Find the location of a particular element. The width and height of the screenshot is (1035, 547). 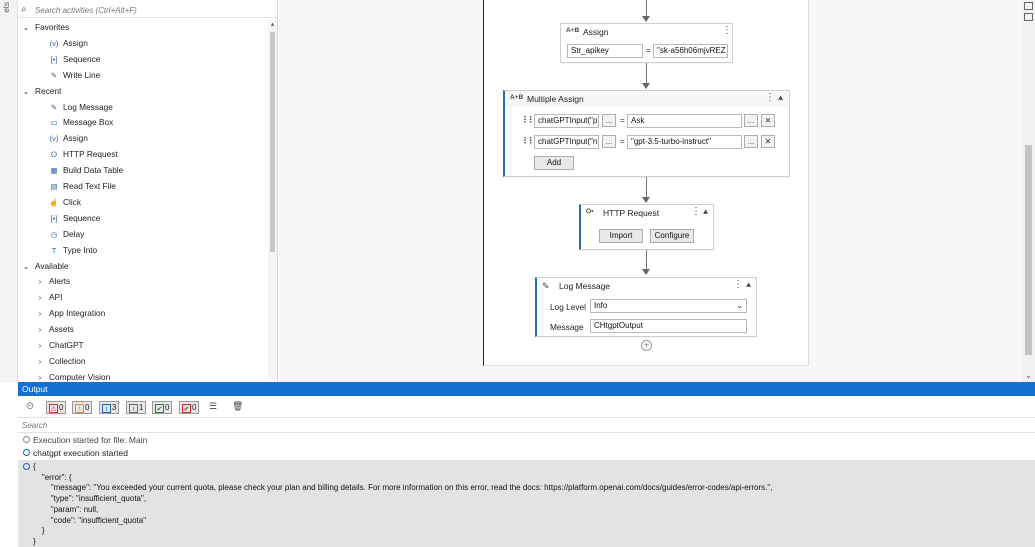

log-text: chatgpt execution started is located at coordinates (80, 453).